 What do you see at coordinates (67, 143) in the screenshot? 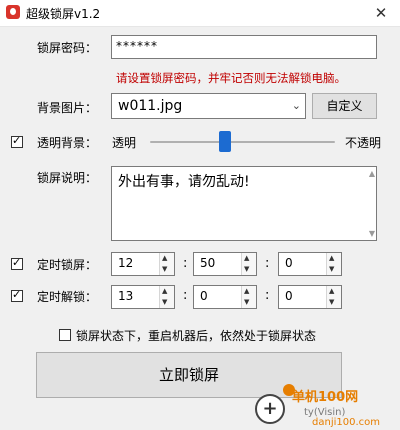
I see `transparency-label: 透明背景：` at bounding box center [67, 143].